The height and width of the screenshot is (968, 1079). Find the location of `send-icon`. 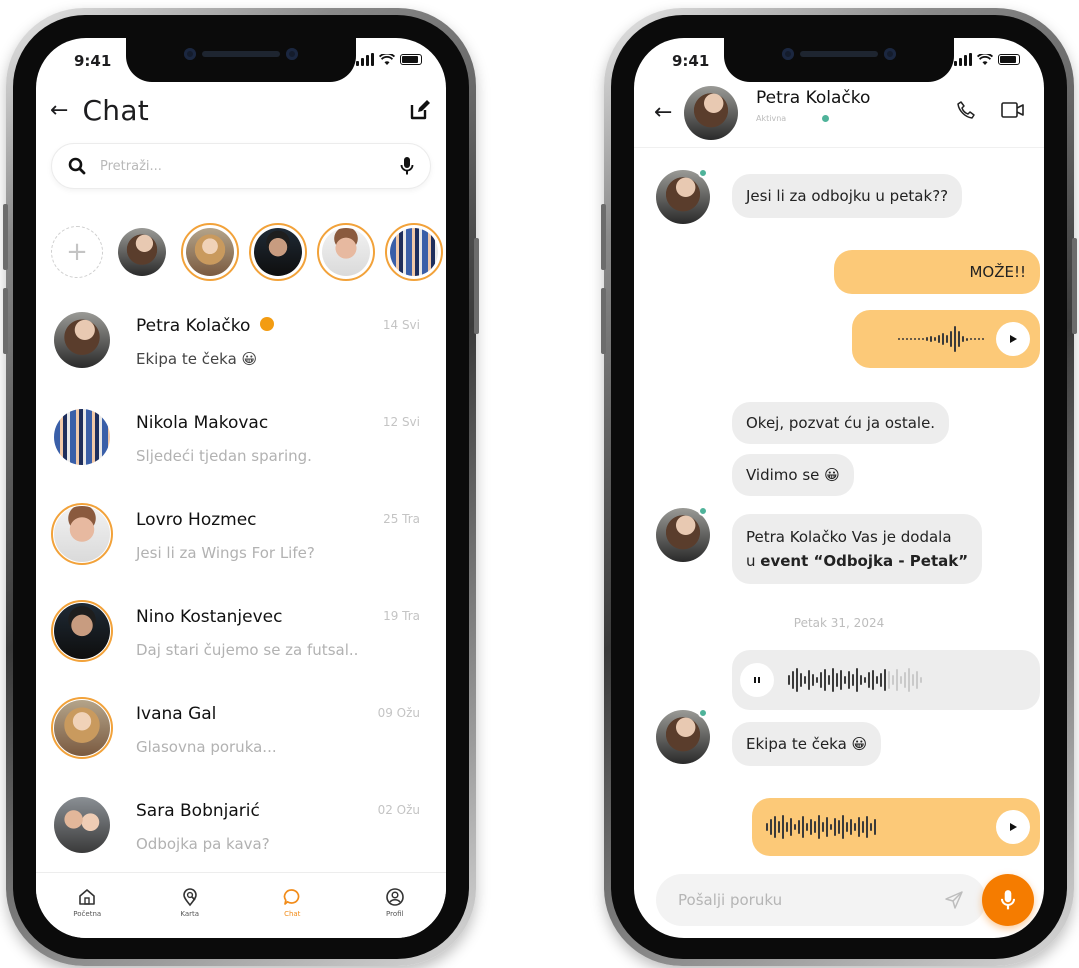

send-icon is located at coordinates (954, 900).